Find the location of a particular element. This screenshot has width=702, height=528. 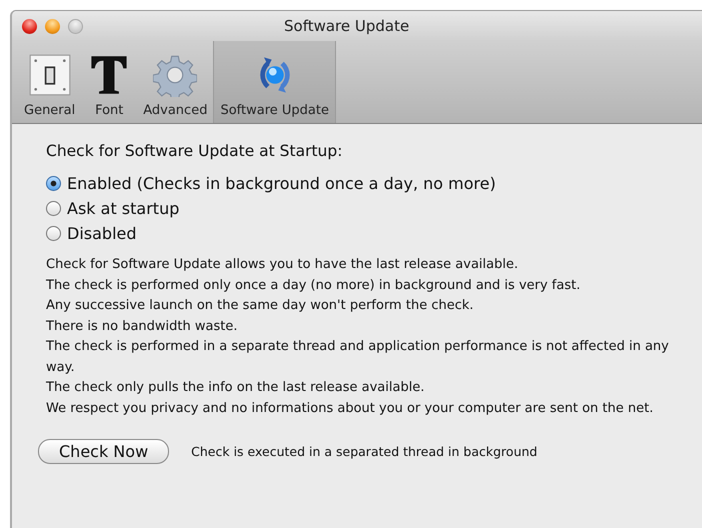

toolbar-tab: Software Update is located at coordinates (274, 82).